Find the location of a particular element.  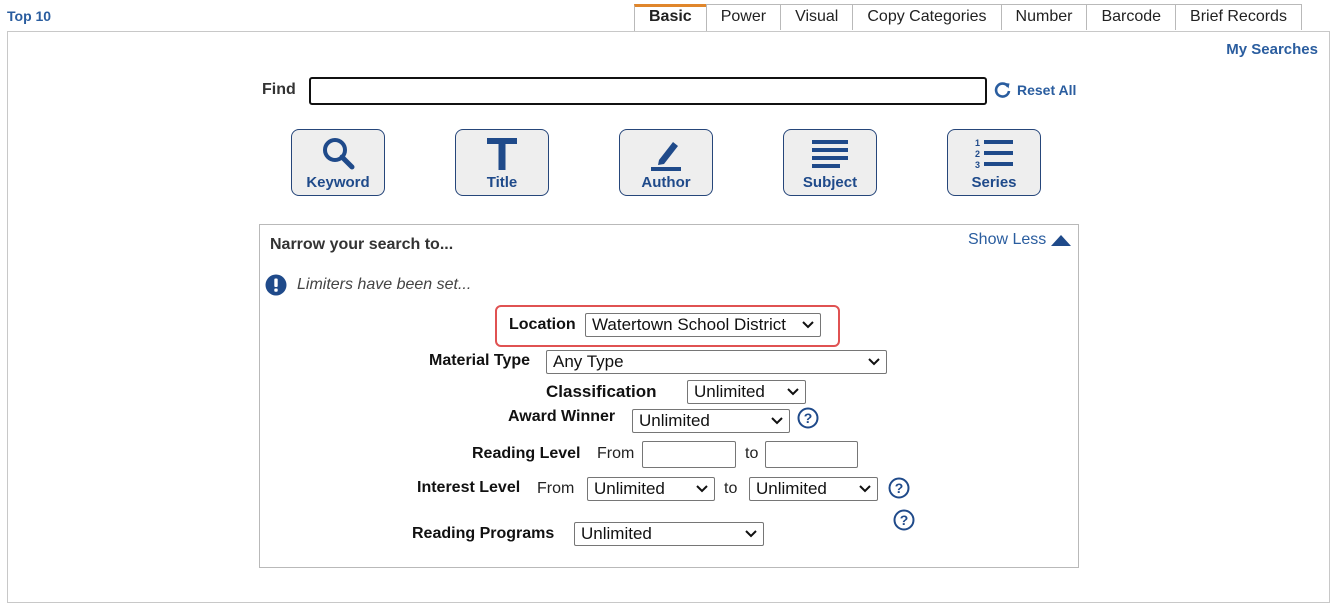

award-help-icon: ? is located at coordinates (808, 418).